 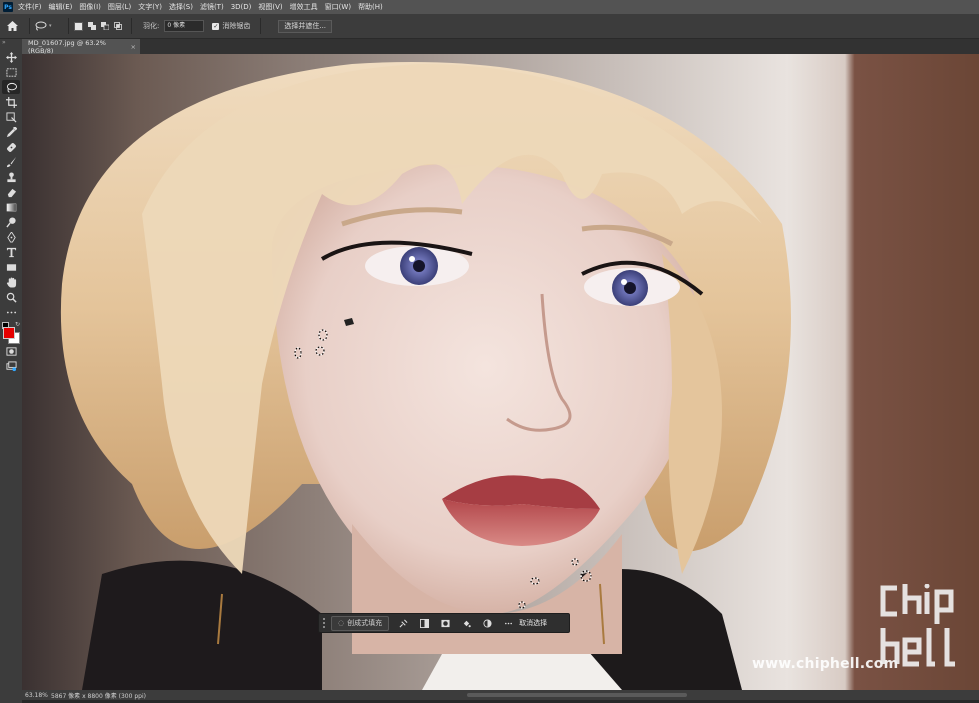 What do you see at coordinates (78, 26) in the screenshot?
I see `new-selection-icon` at bounding box center [78, 26].